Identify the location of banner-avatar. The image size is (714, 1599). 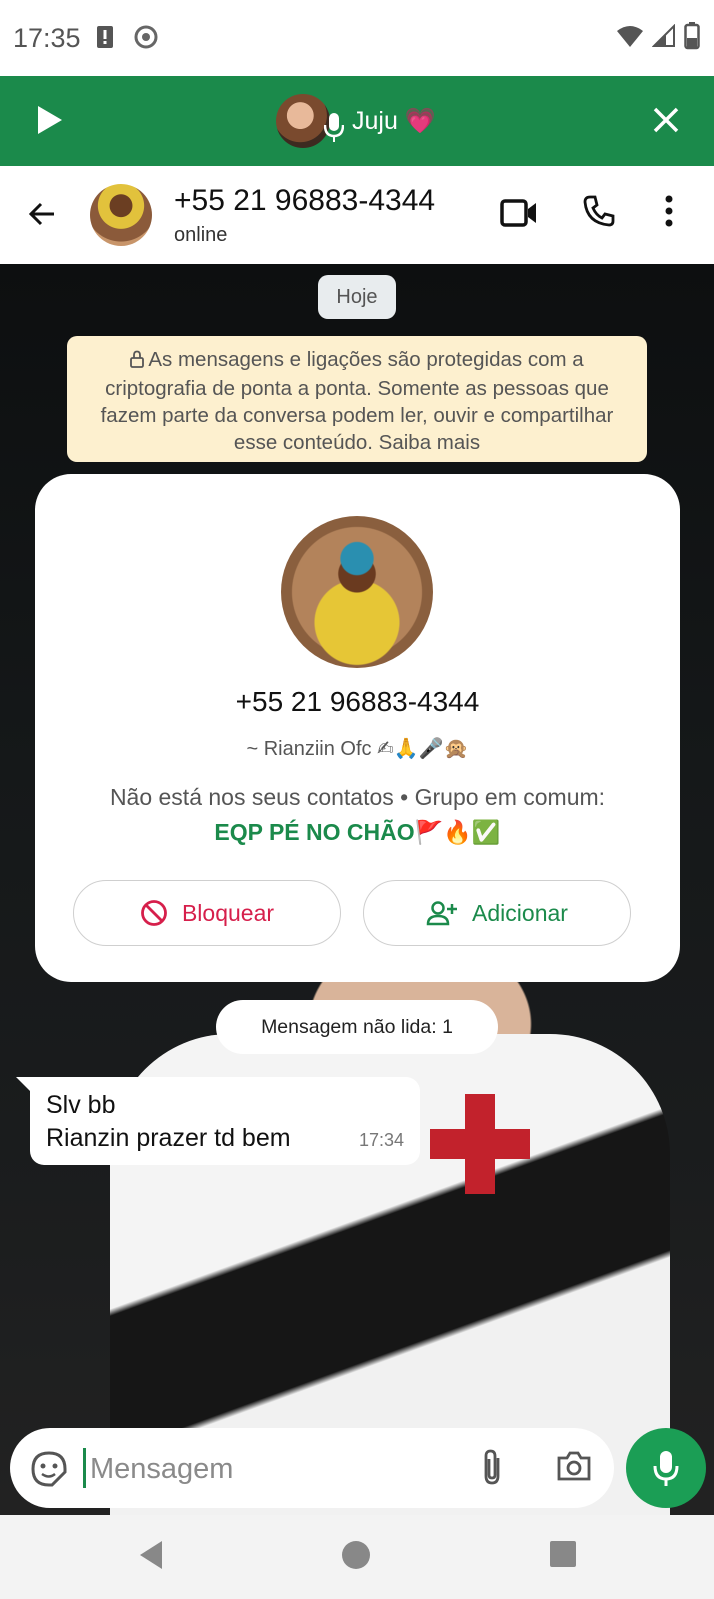
(310, 121).